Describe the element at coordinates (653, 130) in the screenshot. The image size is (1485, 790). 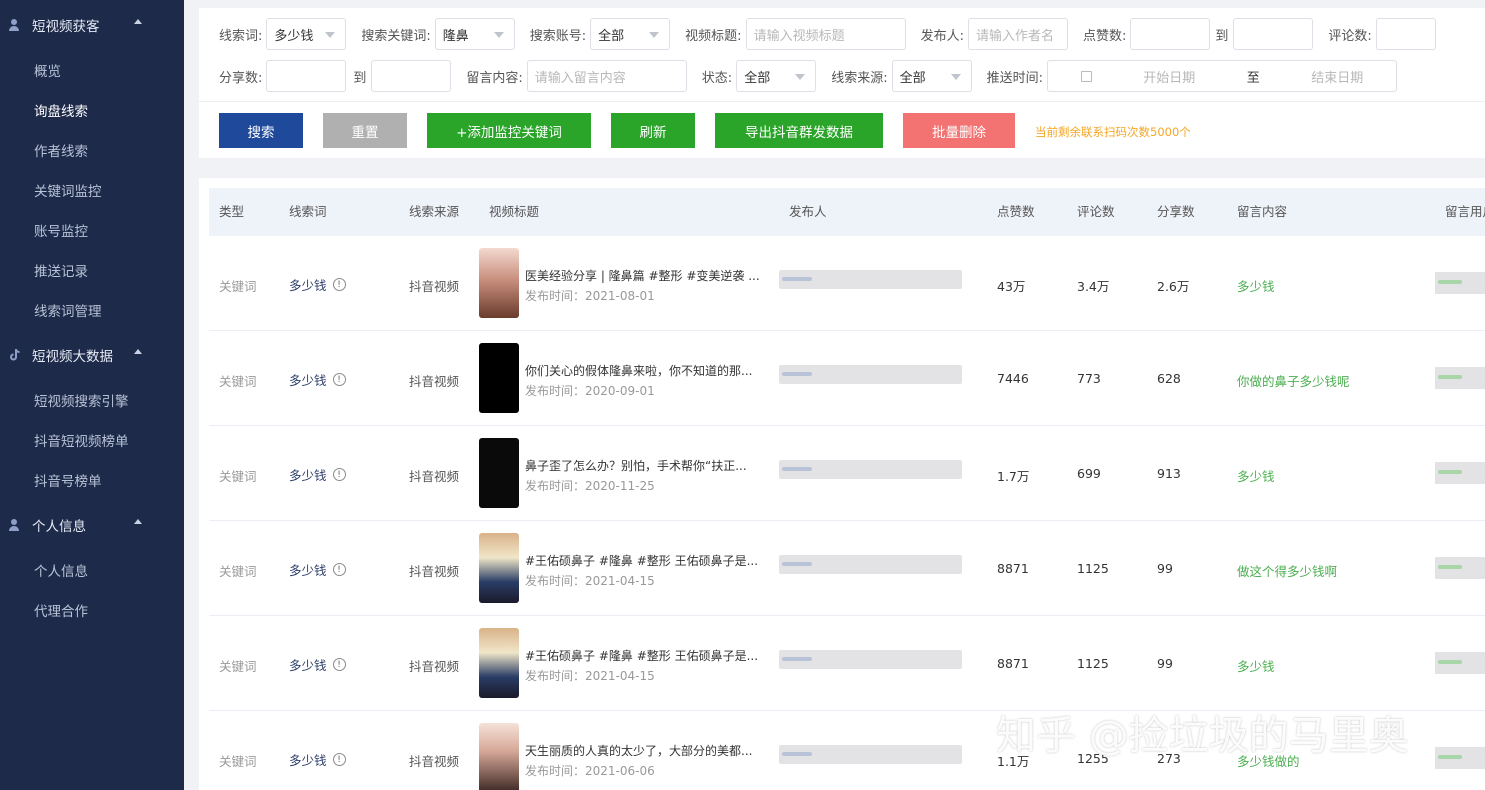
I see `refresh-button: 刷新` at that location.